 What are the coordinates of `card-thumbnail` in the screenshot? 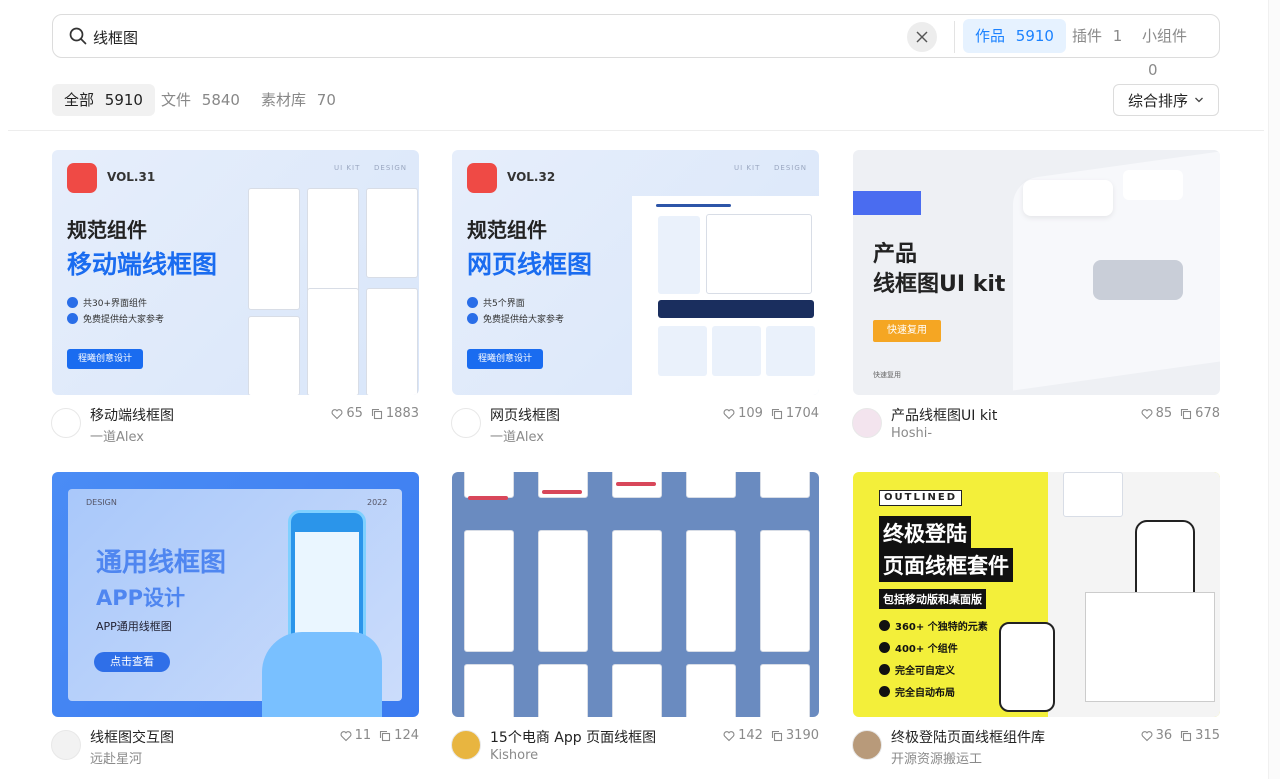 It's located at (635, 594).